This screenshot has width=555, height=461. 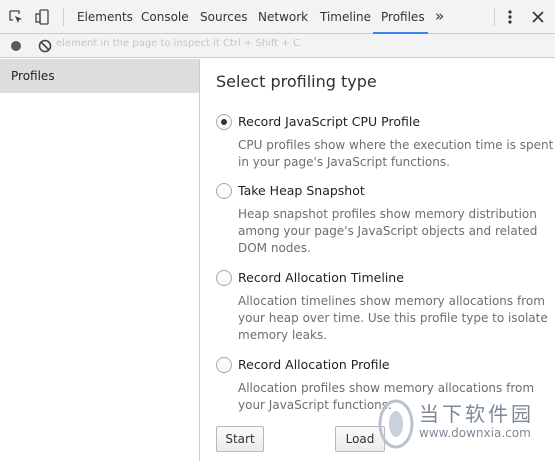 I want to click on option-label: Record Allocation Profile, so click(x=314, y=365).